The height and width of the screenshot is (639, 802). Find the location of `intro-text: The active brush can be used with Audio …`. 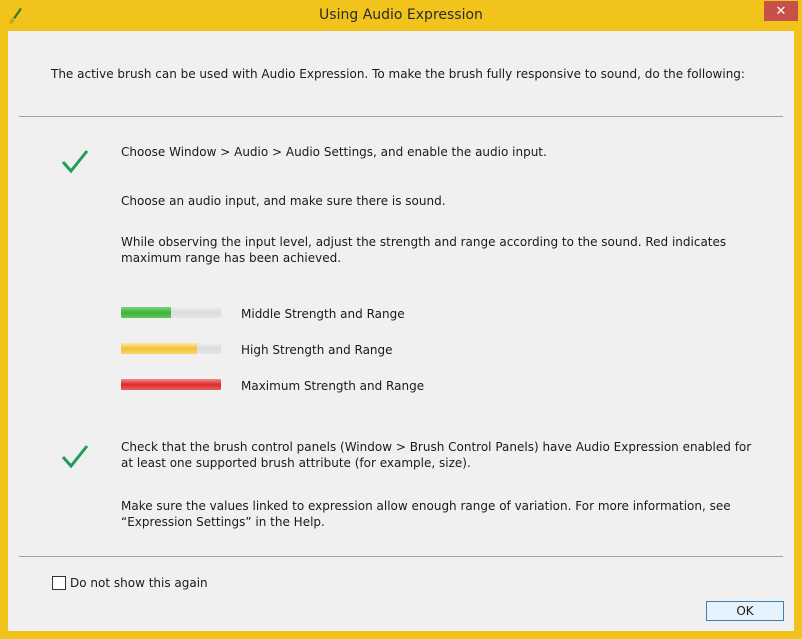

intro-text: The active brush can be used with Audio … is located at coordinates (398, 74).